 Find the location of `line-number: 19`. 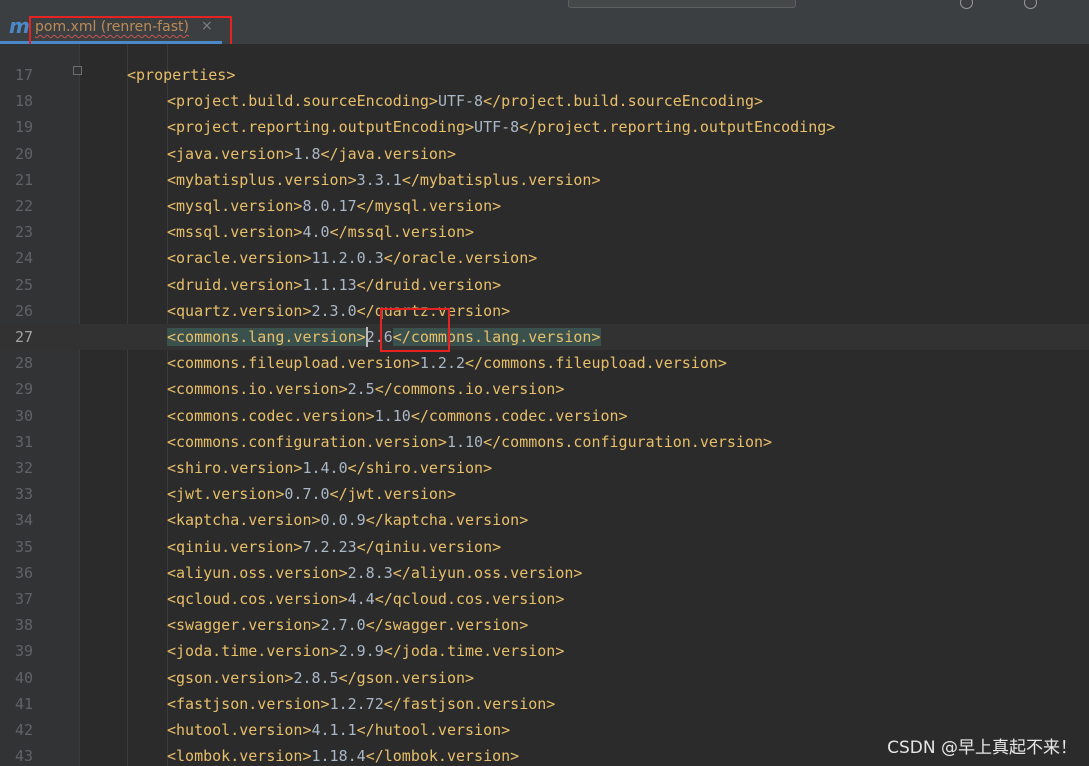

line-number: 19 is located at coordinates (23, 127).